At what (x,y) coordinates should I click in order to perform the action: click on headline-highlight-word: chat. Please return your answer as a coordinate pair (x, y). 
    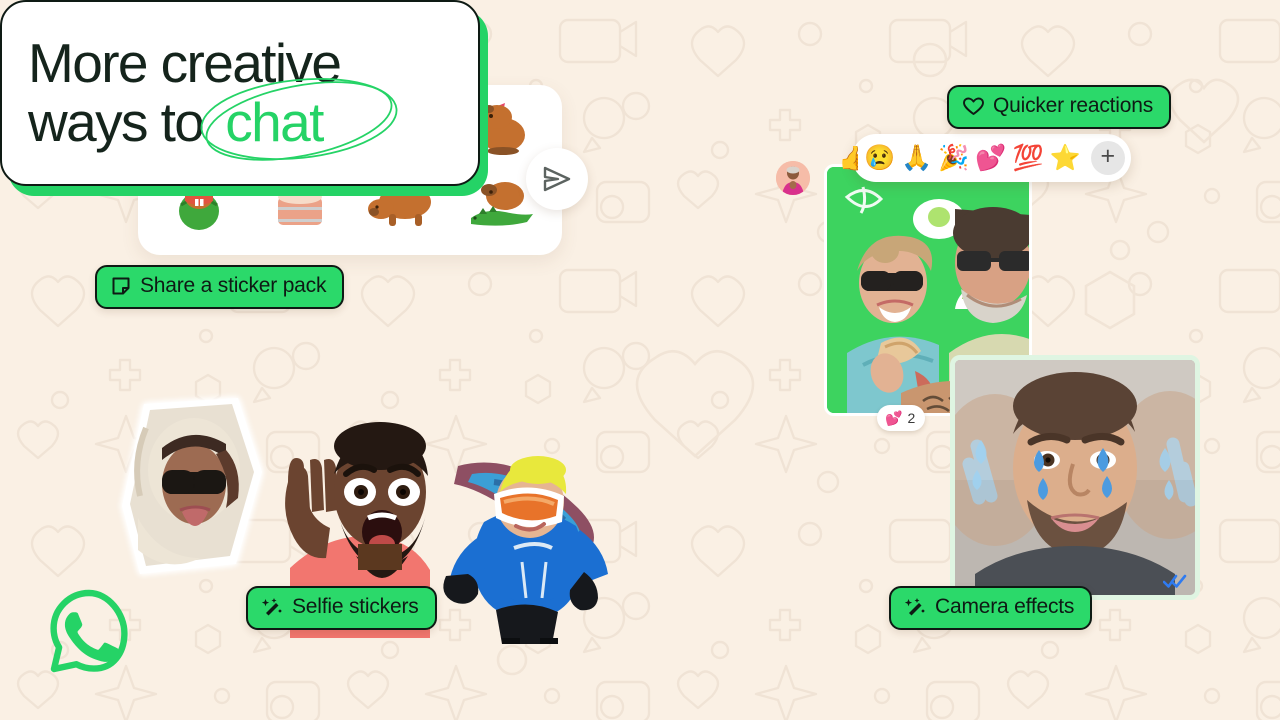
    Looking at the image, I should click on (299, 119).